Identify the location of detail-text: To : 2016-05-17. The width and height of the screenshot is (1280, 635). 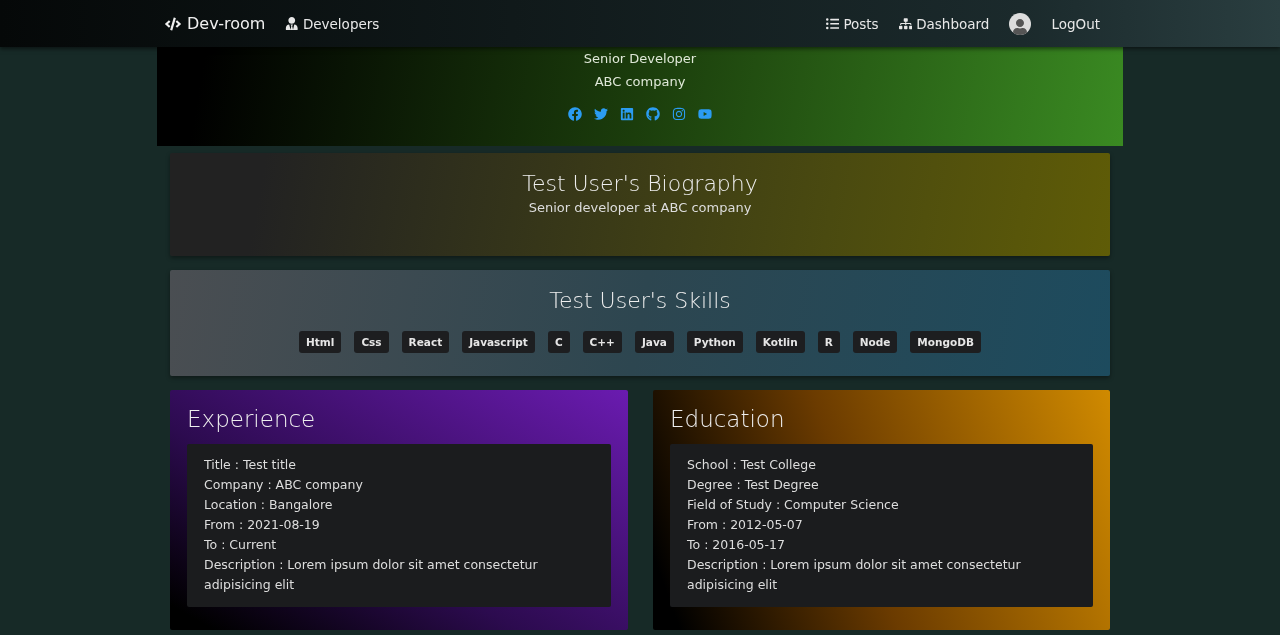
(736, 545).